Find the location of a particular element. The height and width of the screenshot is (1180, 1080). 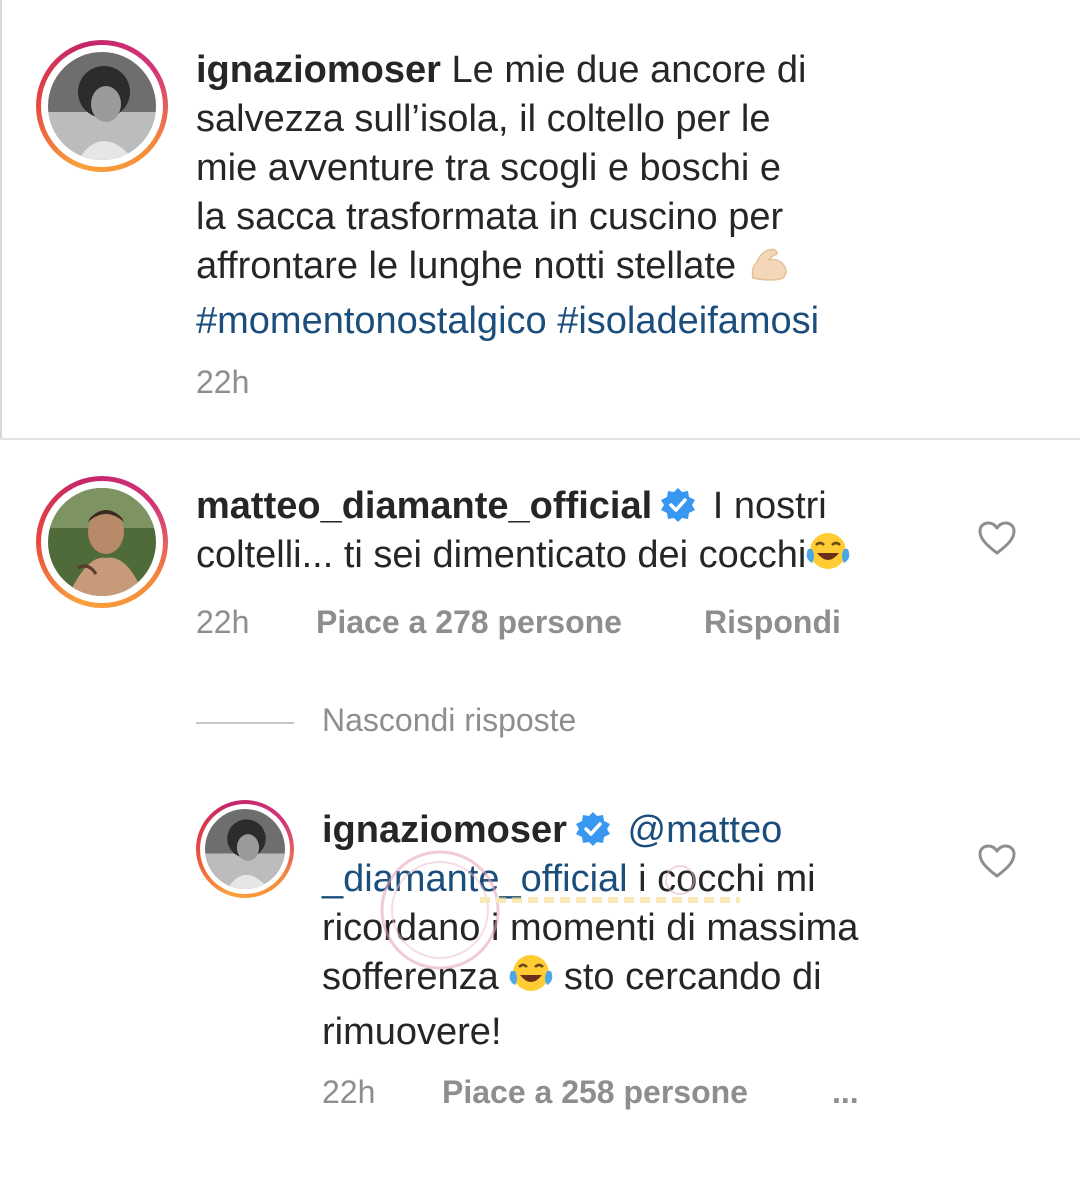

caption-line: Le mie due ancore di is located at coordinates (629, 70).